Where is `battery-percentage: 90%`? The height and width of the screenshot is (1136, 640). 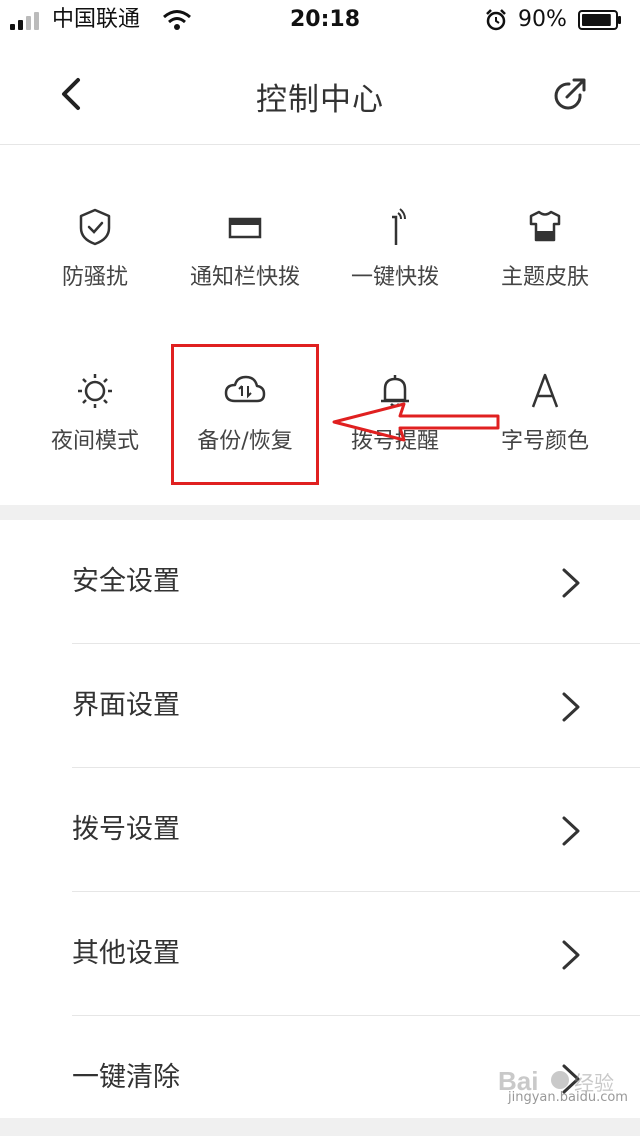
battery-percentage: 90% is located at coordinates (542, 19).